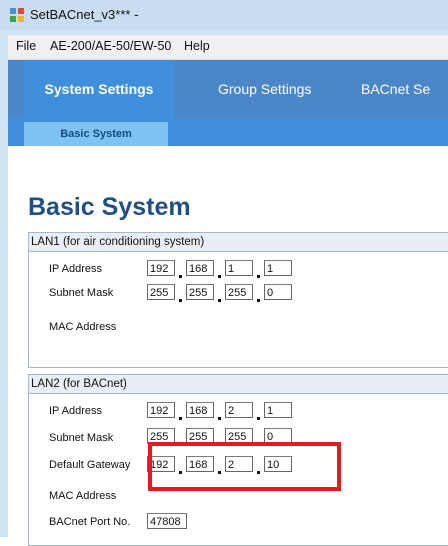  Describe the element at coordinates (264, 89) in the screenshot. I see `tab-group-settings: Group Settings` at that location.